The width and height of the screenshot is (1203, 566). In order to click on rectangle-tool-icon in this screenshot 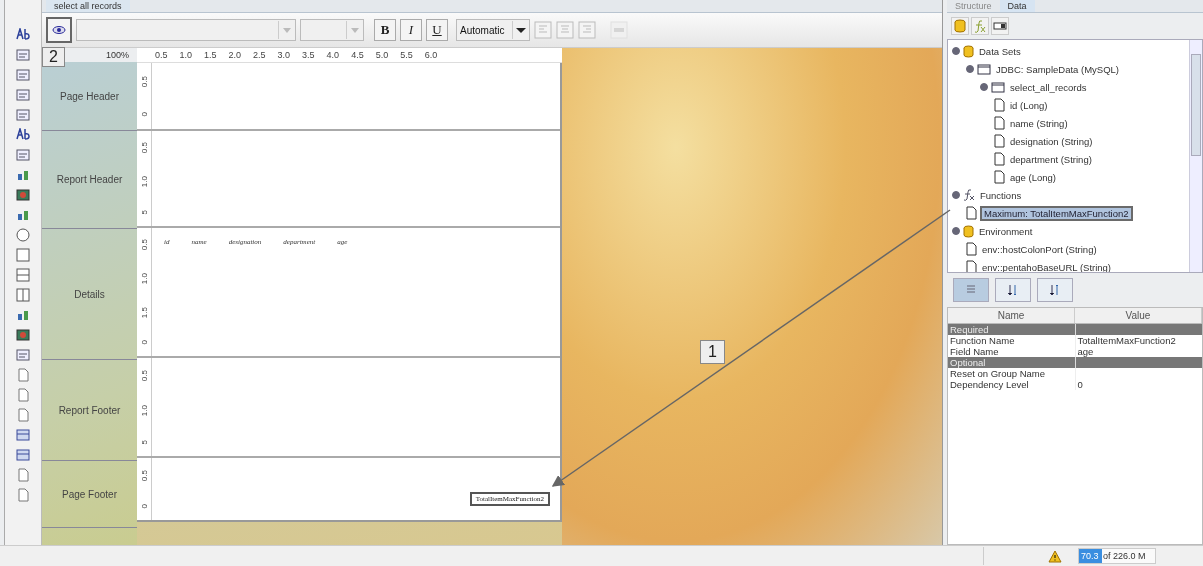, I will do `click(23, 255)`.